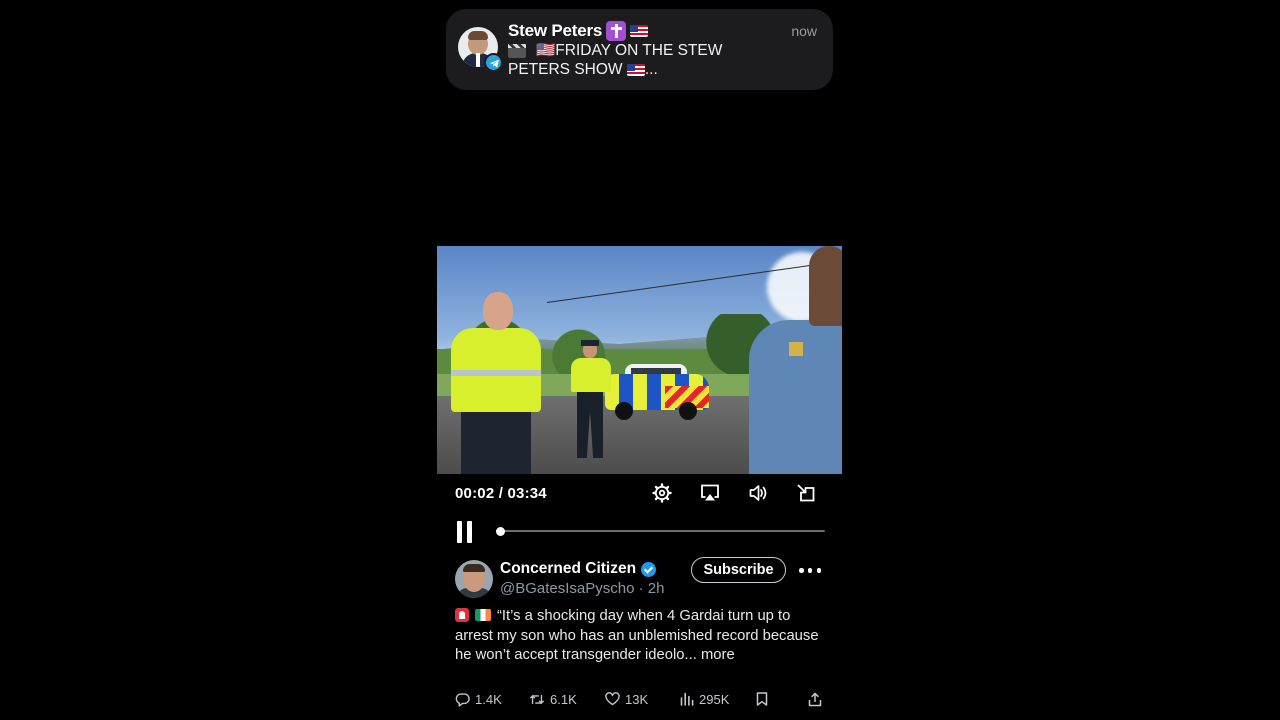 This screenshot has height=720, width=1280. What do you see at coordinates (639, 360) in the screenshot?
I see `video-frame` at bounding box center [639, 360].